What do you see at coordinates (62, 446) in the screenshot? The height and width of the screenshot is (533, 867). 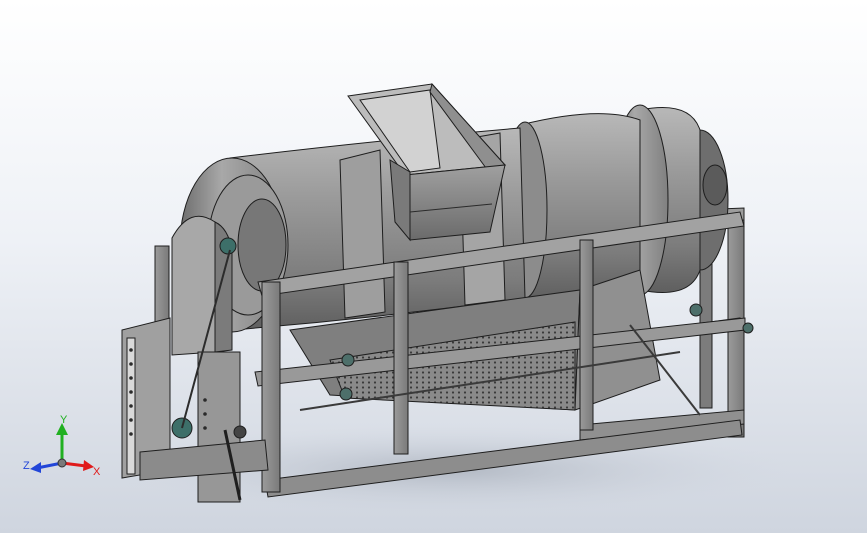 I see `orientation-triad-icon: Y X Z` at bounding box center [62, 446].